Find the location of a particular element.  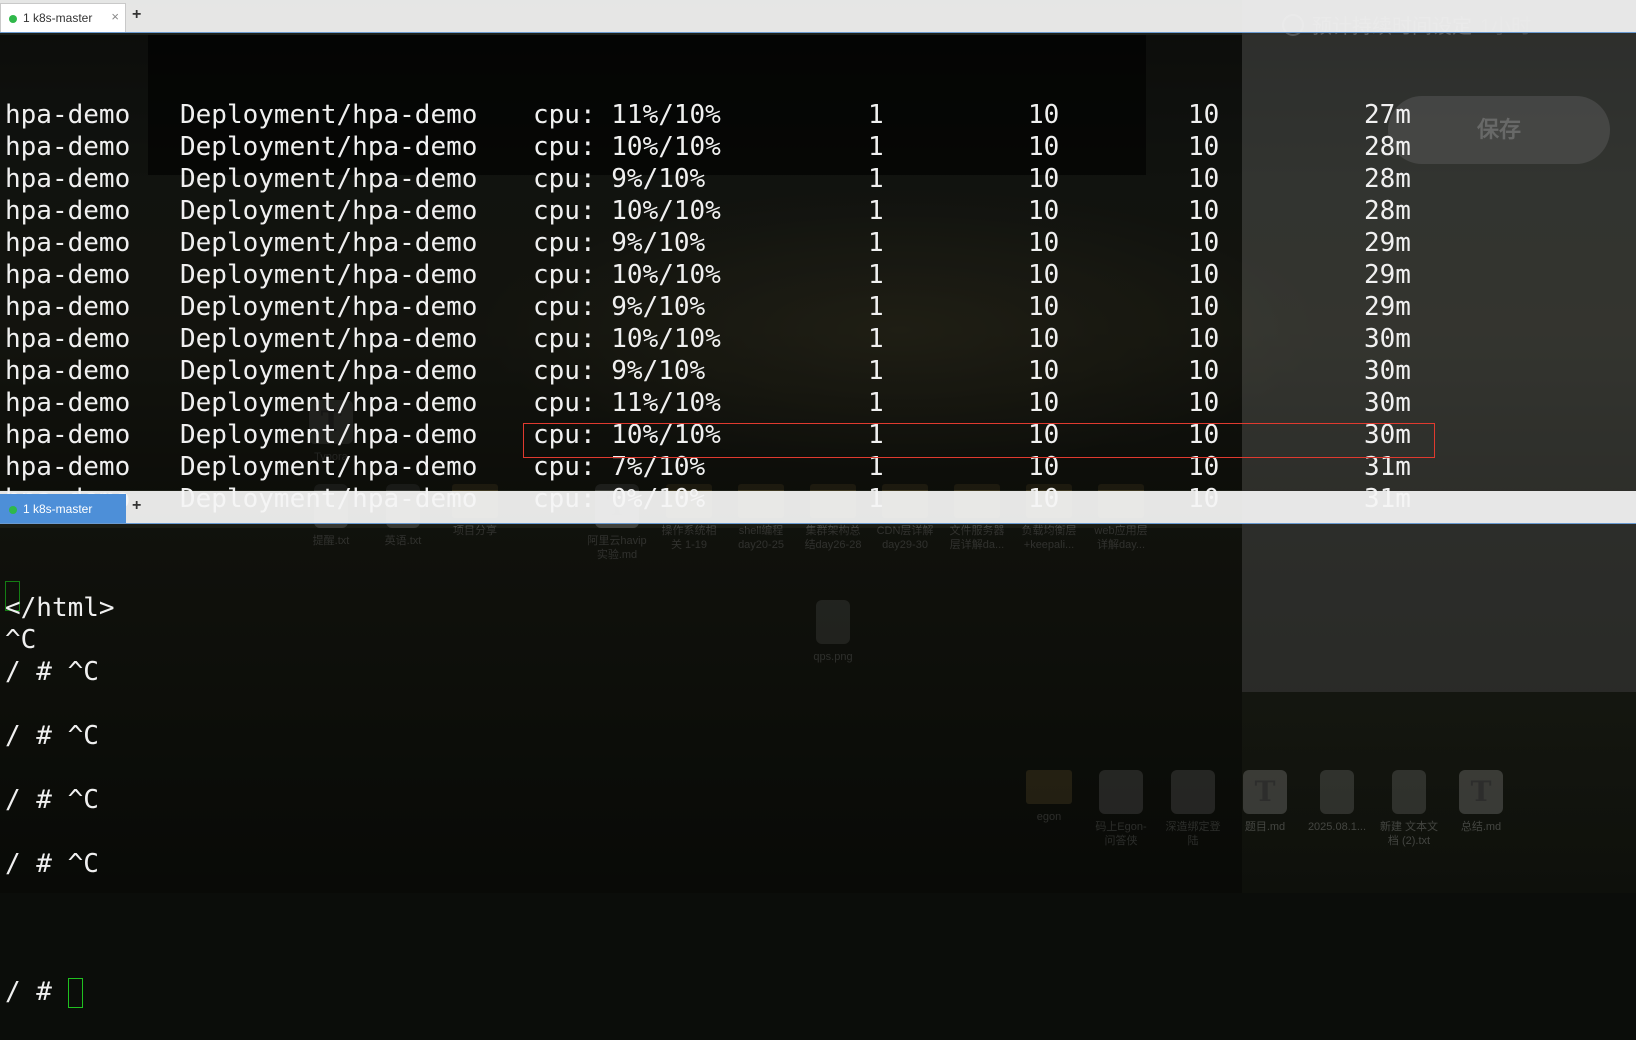

close-icon: × is located at coordinates (115, 16).